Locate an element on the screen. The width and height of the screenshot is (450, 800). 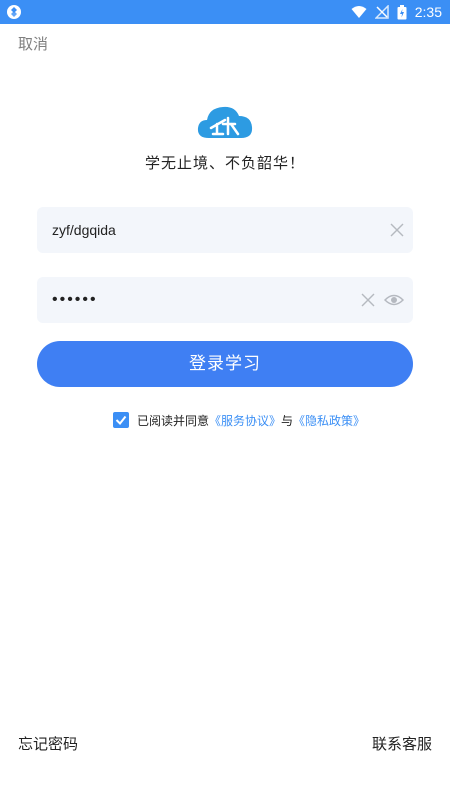
contact-support-link: 联系客服 is located at coordinates (402, 743).